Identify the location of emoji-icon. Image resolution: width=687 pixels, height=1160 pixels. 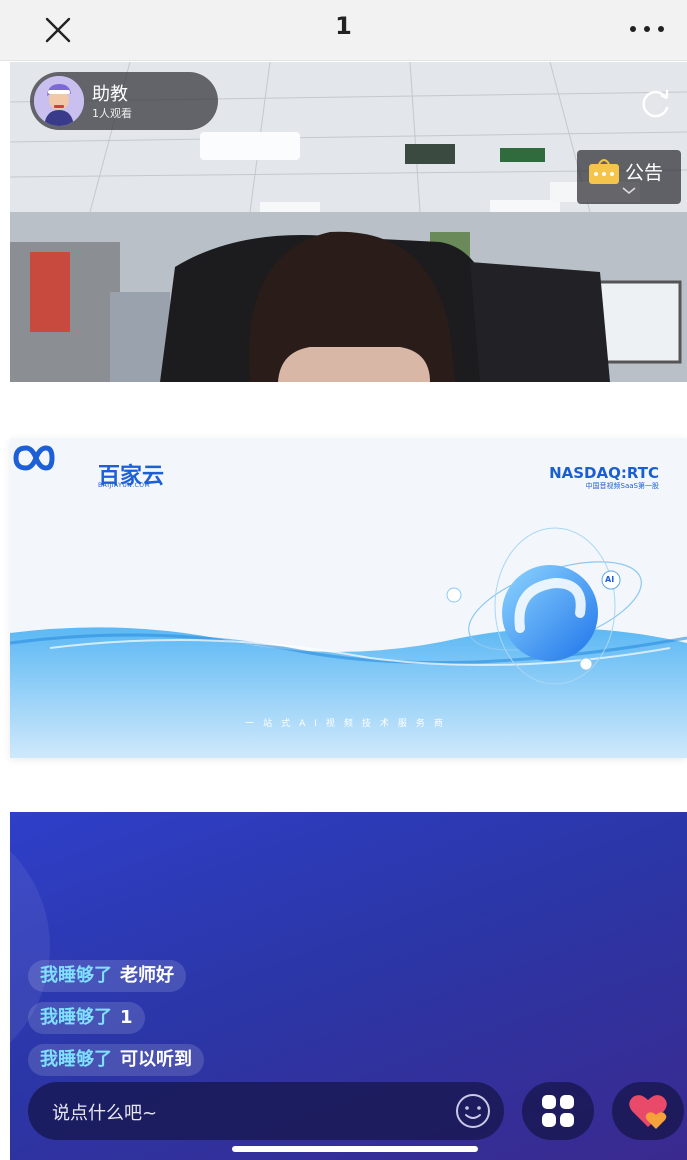
(473, 1111).